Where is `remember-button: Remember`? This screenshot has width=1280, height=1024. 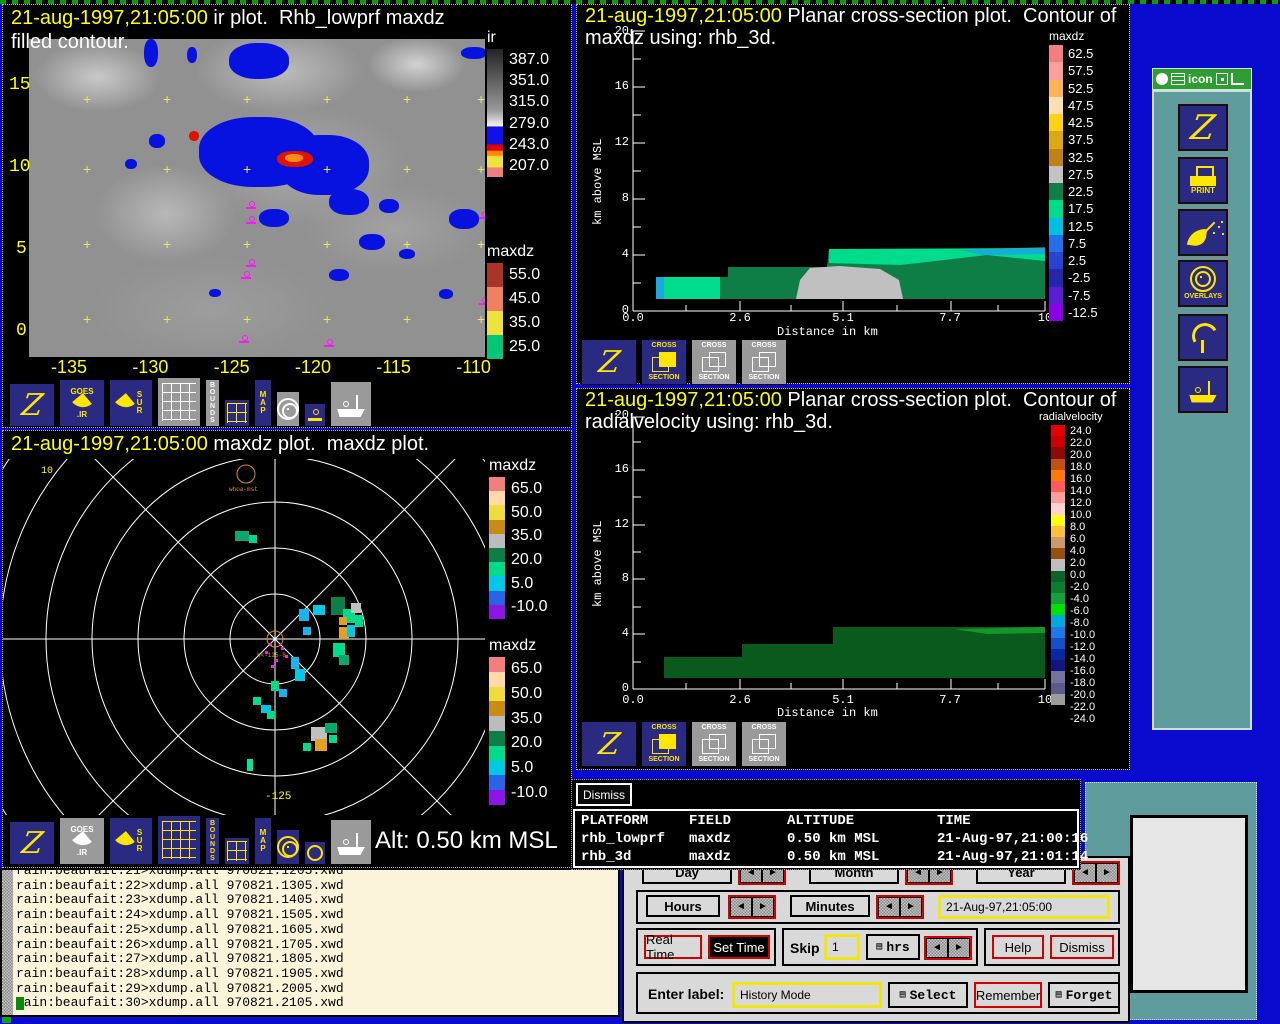
remember-button: Remember is located at coordinates (1008, 995).